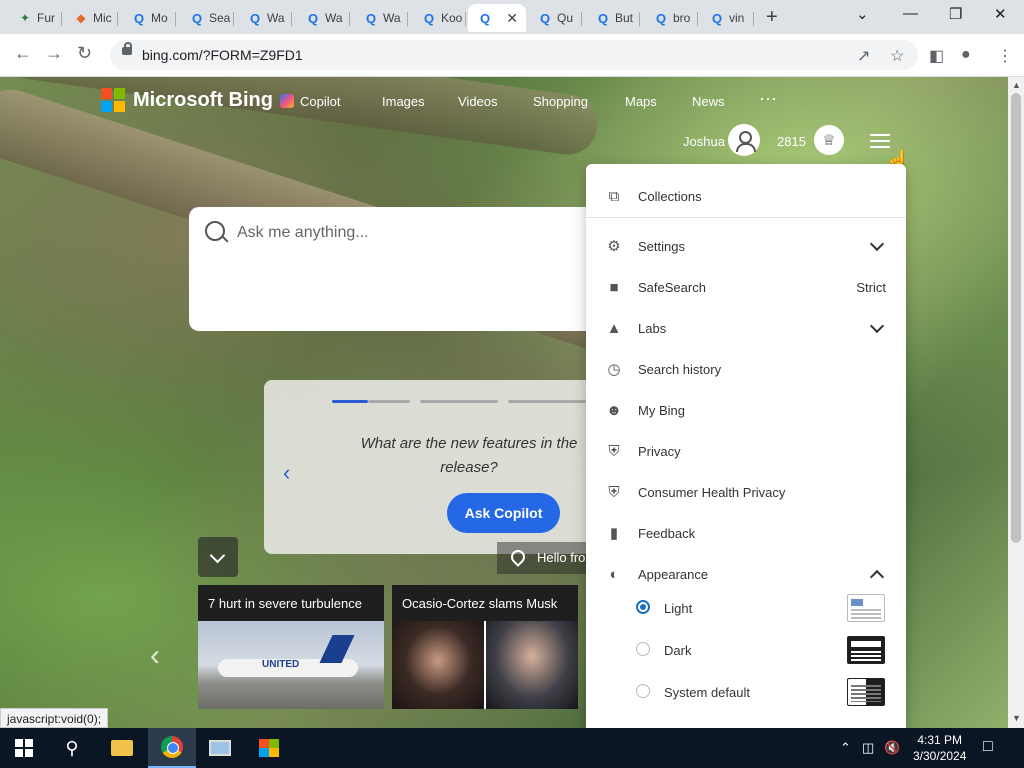 Image resolution: width=1024 pixels, height=768 pixels. Describe the element at coordinates (24, 748) in the screenshot. I see `start-button` at that location.